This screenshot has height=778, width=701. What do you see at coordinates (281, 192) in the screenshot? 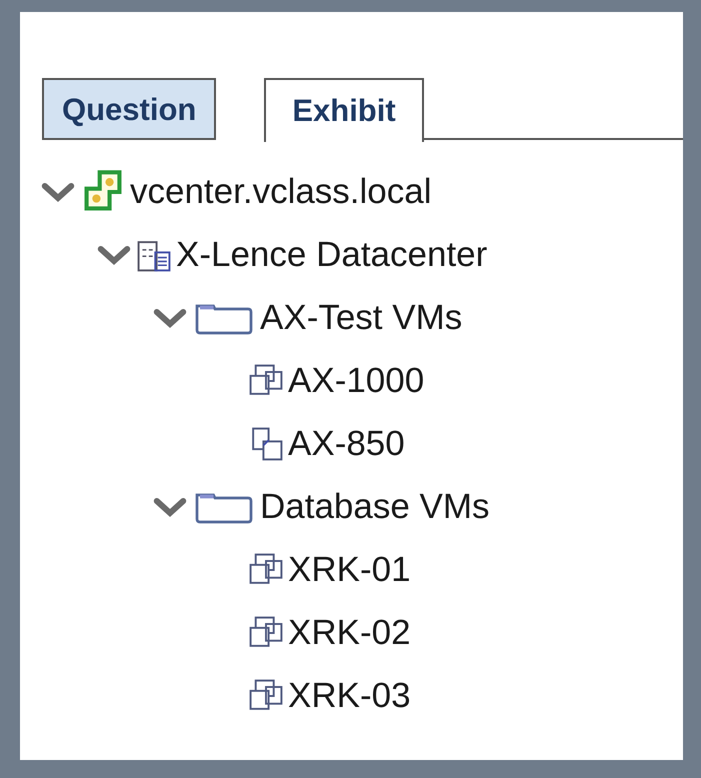
I see `tree-item: vcenter.vclass.local` at bounding box center [281, 192].